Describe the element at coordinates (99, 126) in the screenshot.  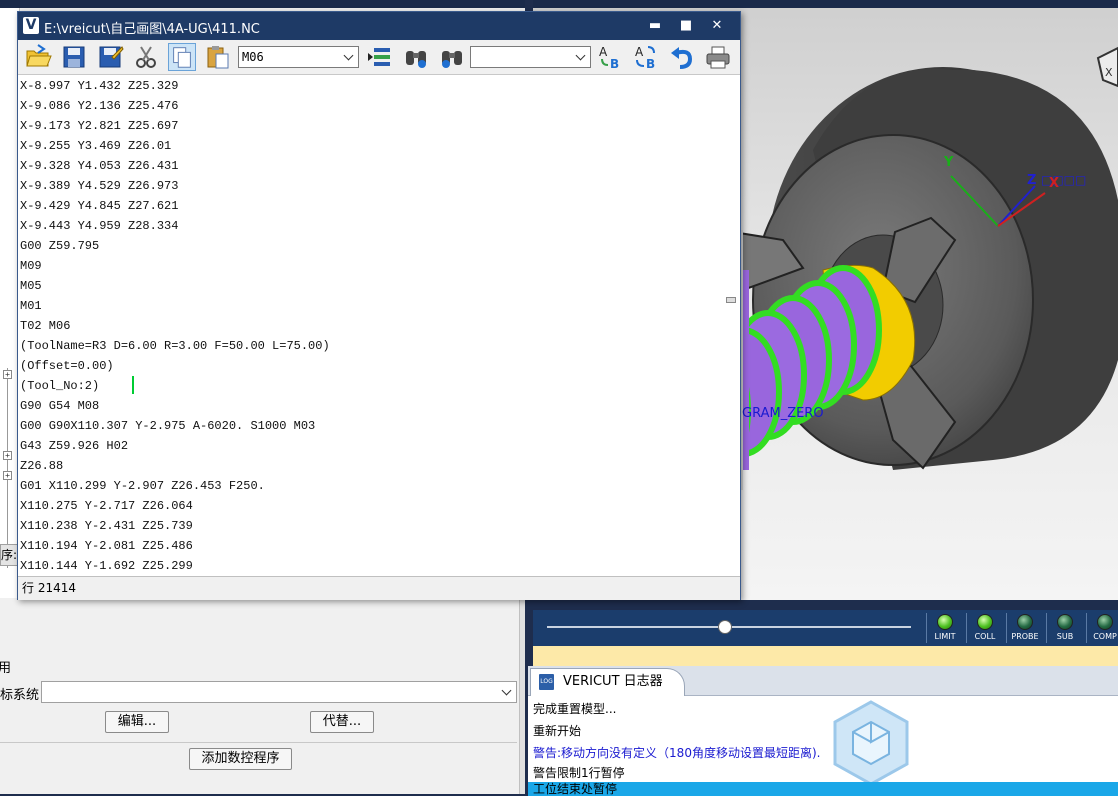
I see `code-line: X-9.173 Y2.821 Z25.697` at that location.